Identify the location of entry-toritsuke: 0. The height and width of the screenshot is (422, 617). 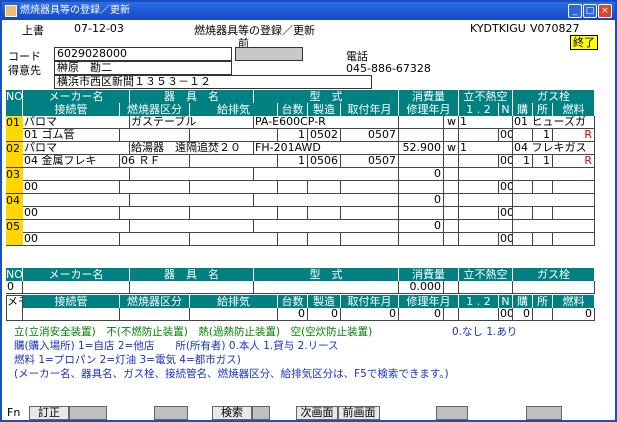
(370, 314).